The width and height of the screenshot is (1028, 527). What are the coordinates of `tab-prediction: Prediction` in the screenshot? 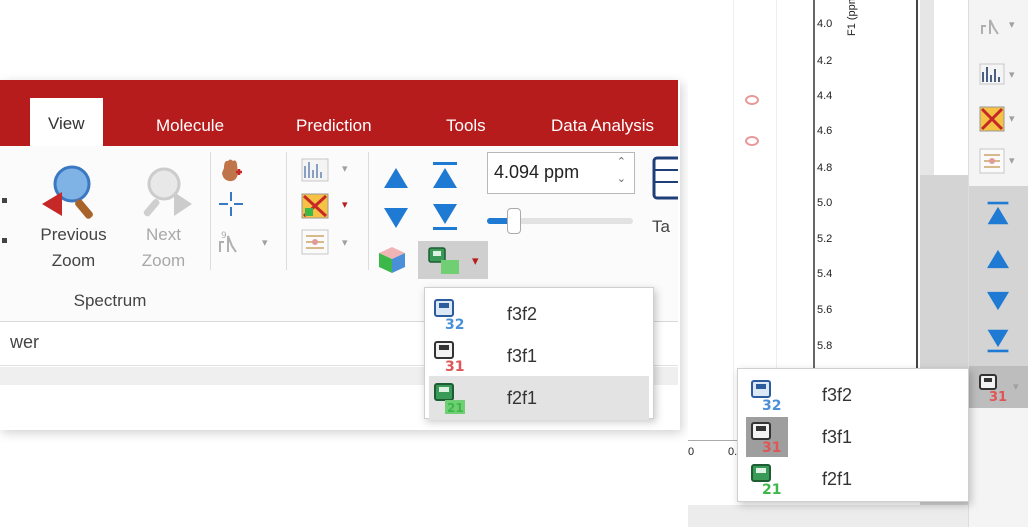 It's located at (334, 125).